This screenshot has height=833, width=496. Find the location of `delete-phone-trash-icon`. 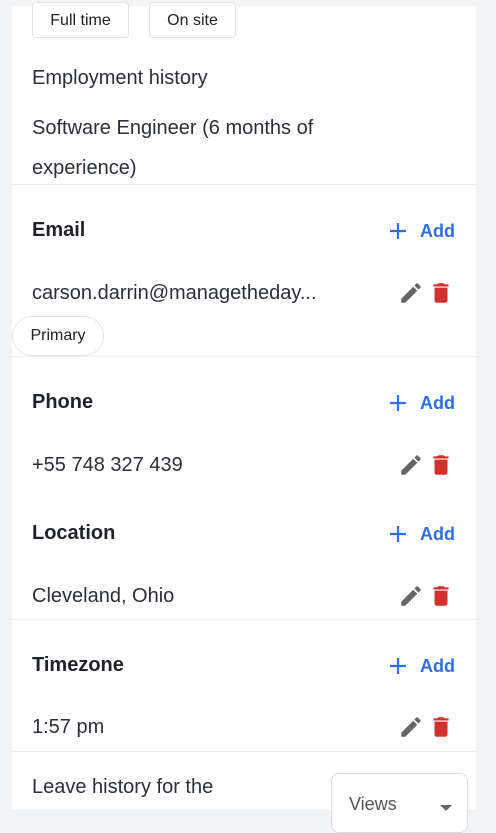

delete-phone-trash-icon is located at coordinates (441, 465).